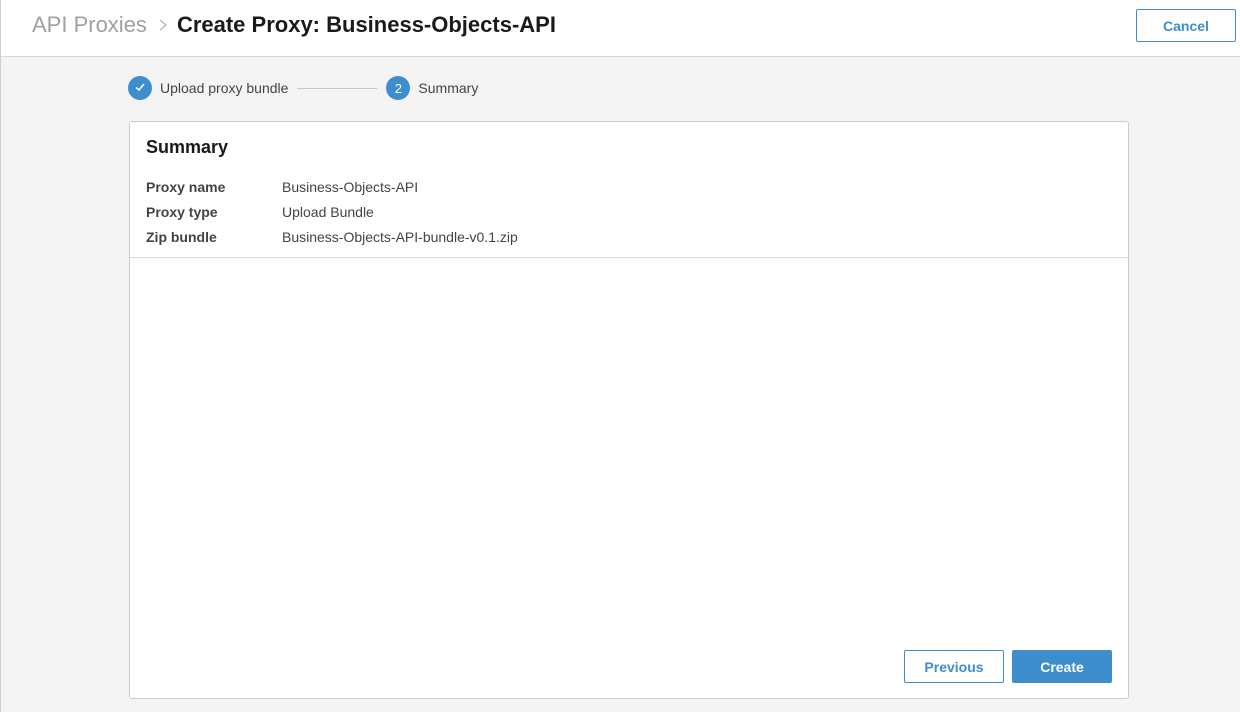 Image resolution: width=1240 pixels, height=712 pixels. I want to click on summary-key: Proxy name, so click(186, 186).